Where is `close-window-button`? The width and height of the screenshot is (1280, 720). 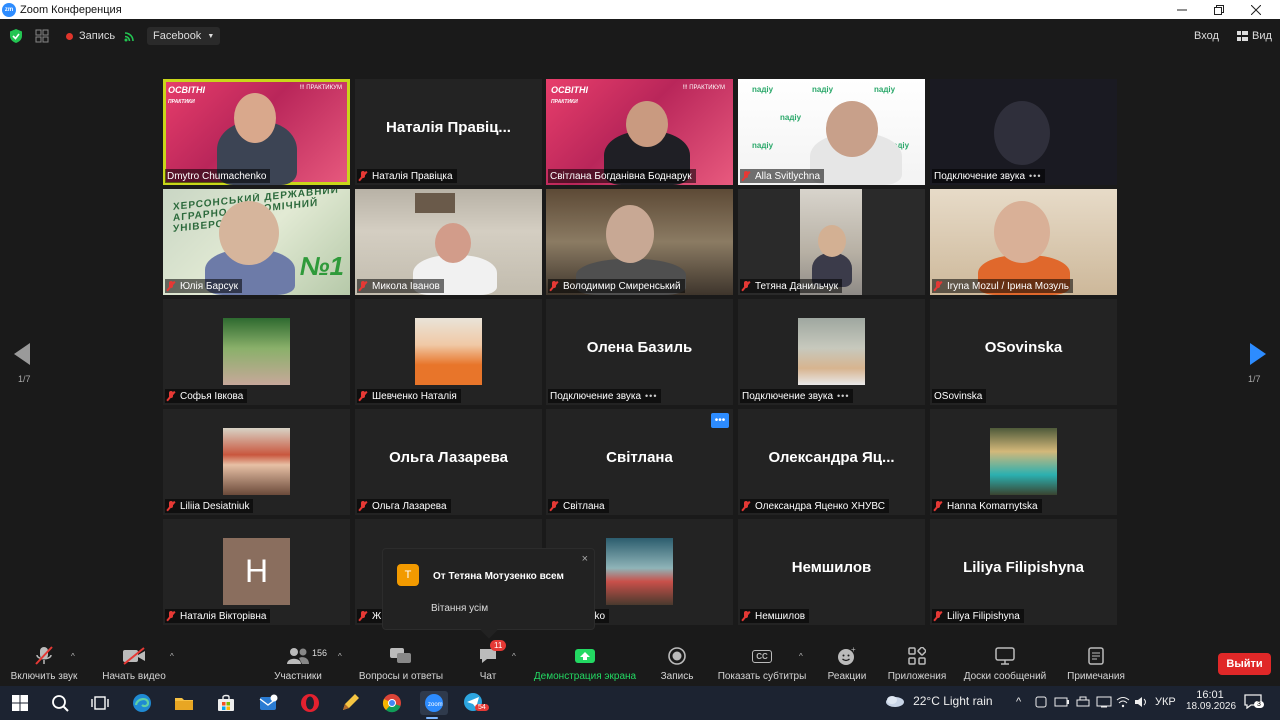 close-window-button is located at coordinates (1256, 9).